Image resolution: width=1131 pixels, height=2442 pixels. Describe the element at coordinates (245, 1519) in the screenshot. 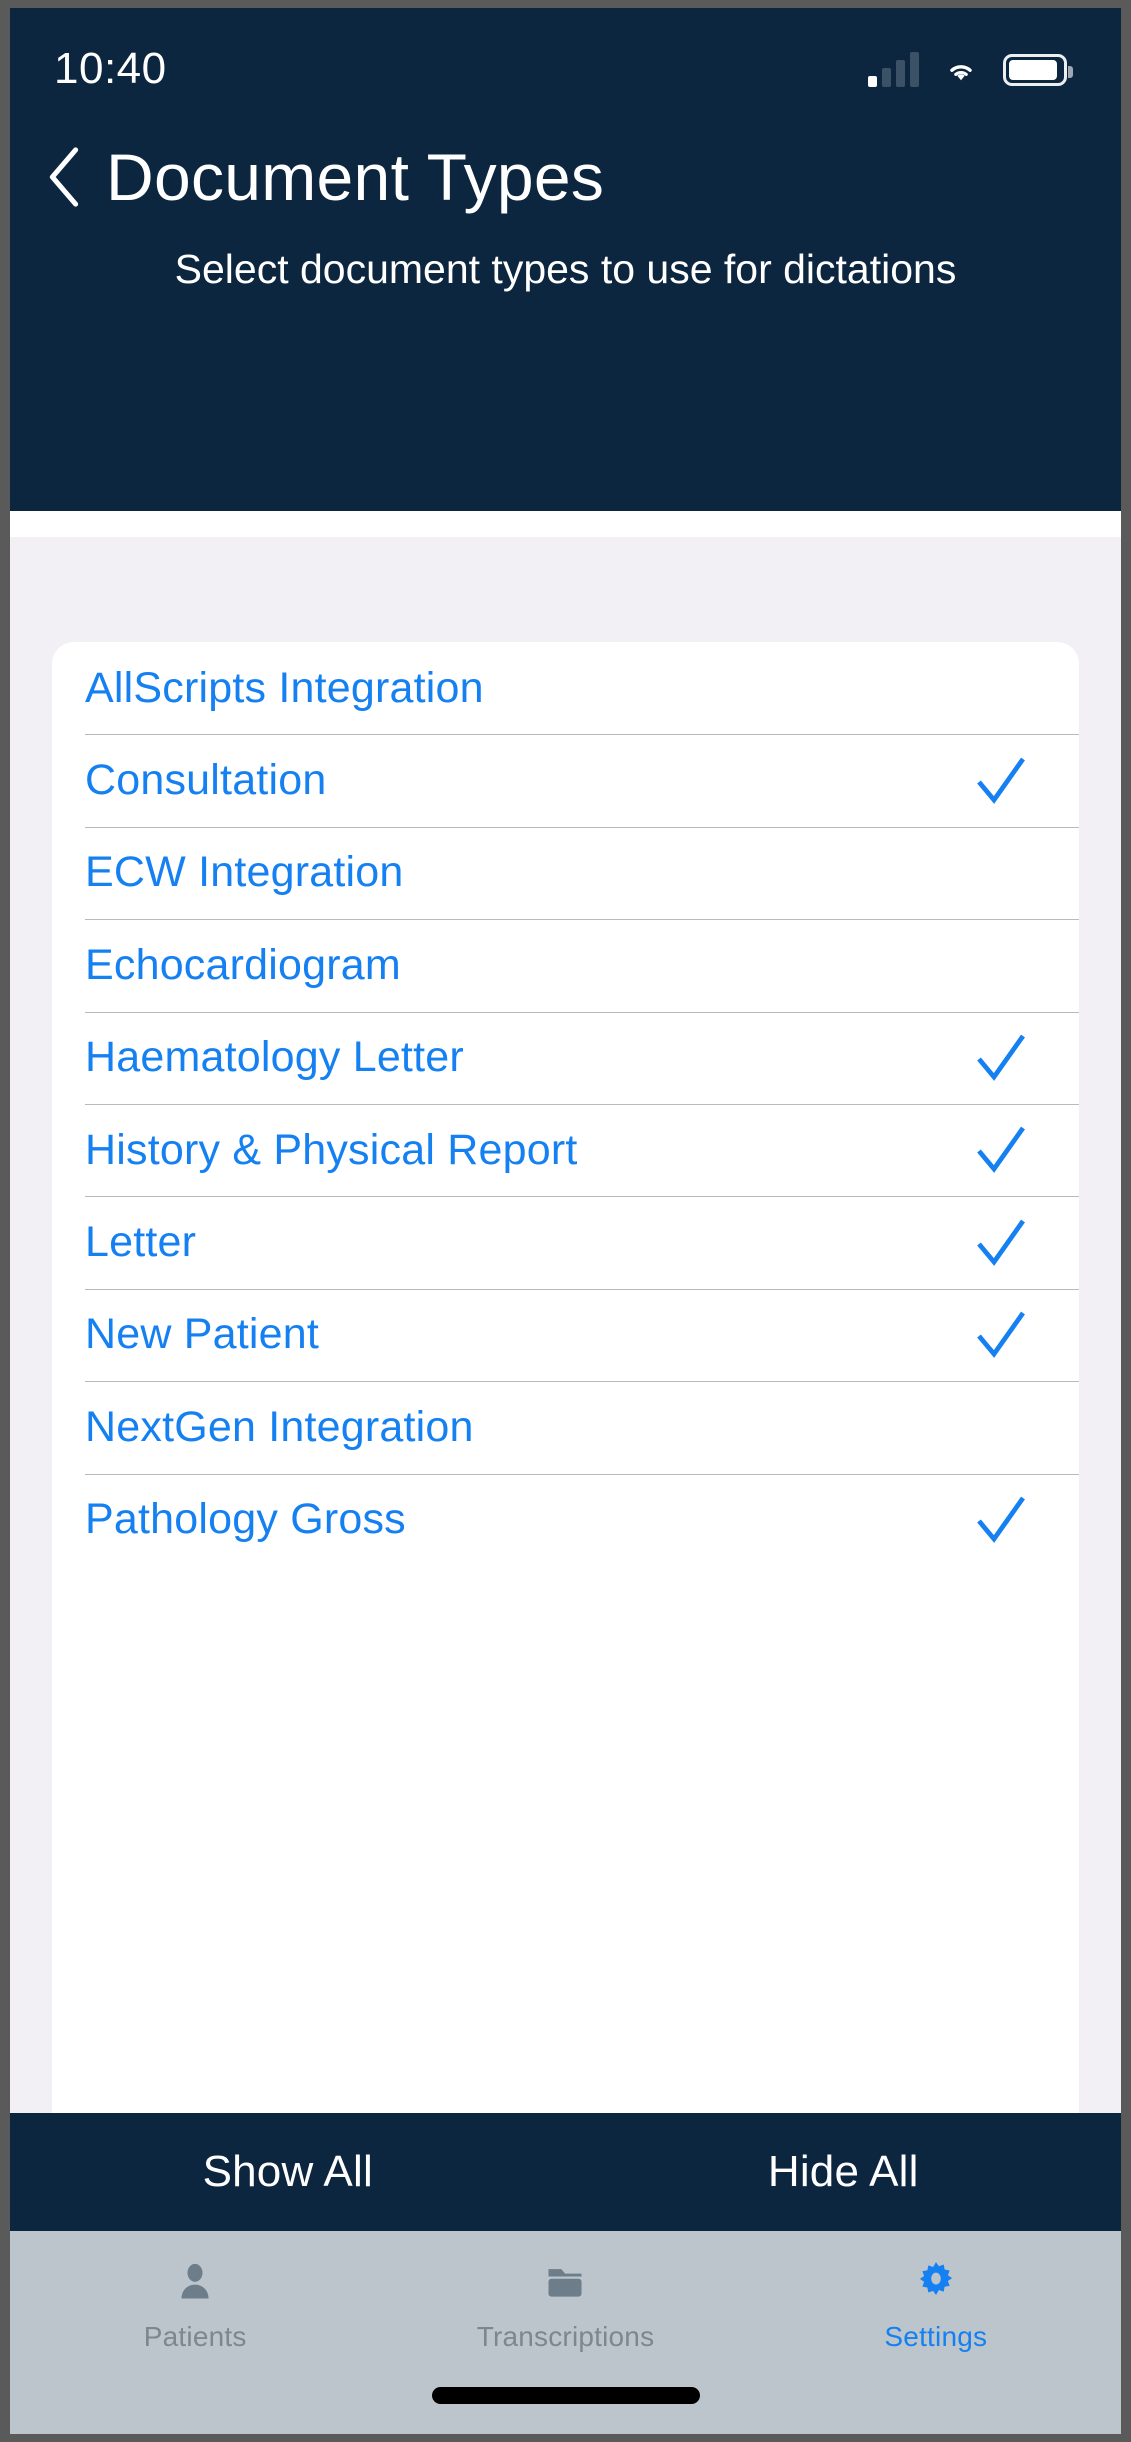

I see `document-type-label: Pathology Gross` at that location.